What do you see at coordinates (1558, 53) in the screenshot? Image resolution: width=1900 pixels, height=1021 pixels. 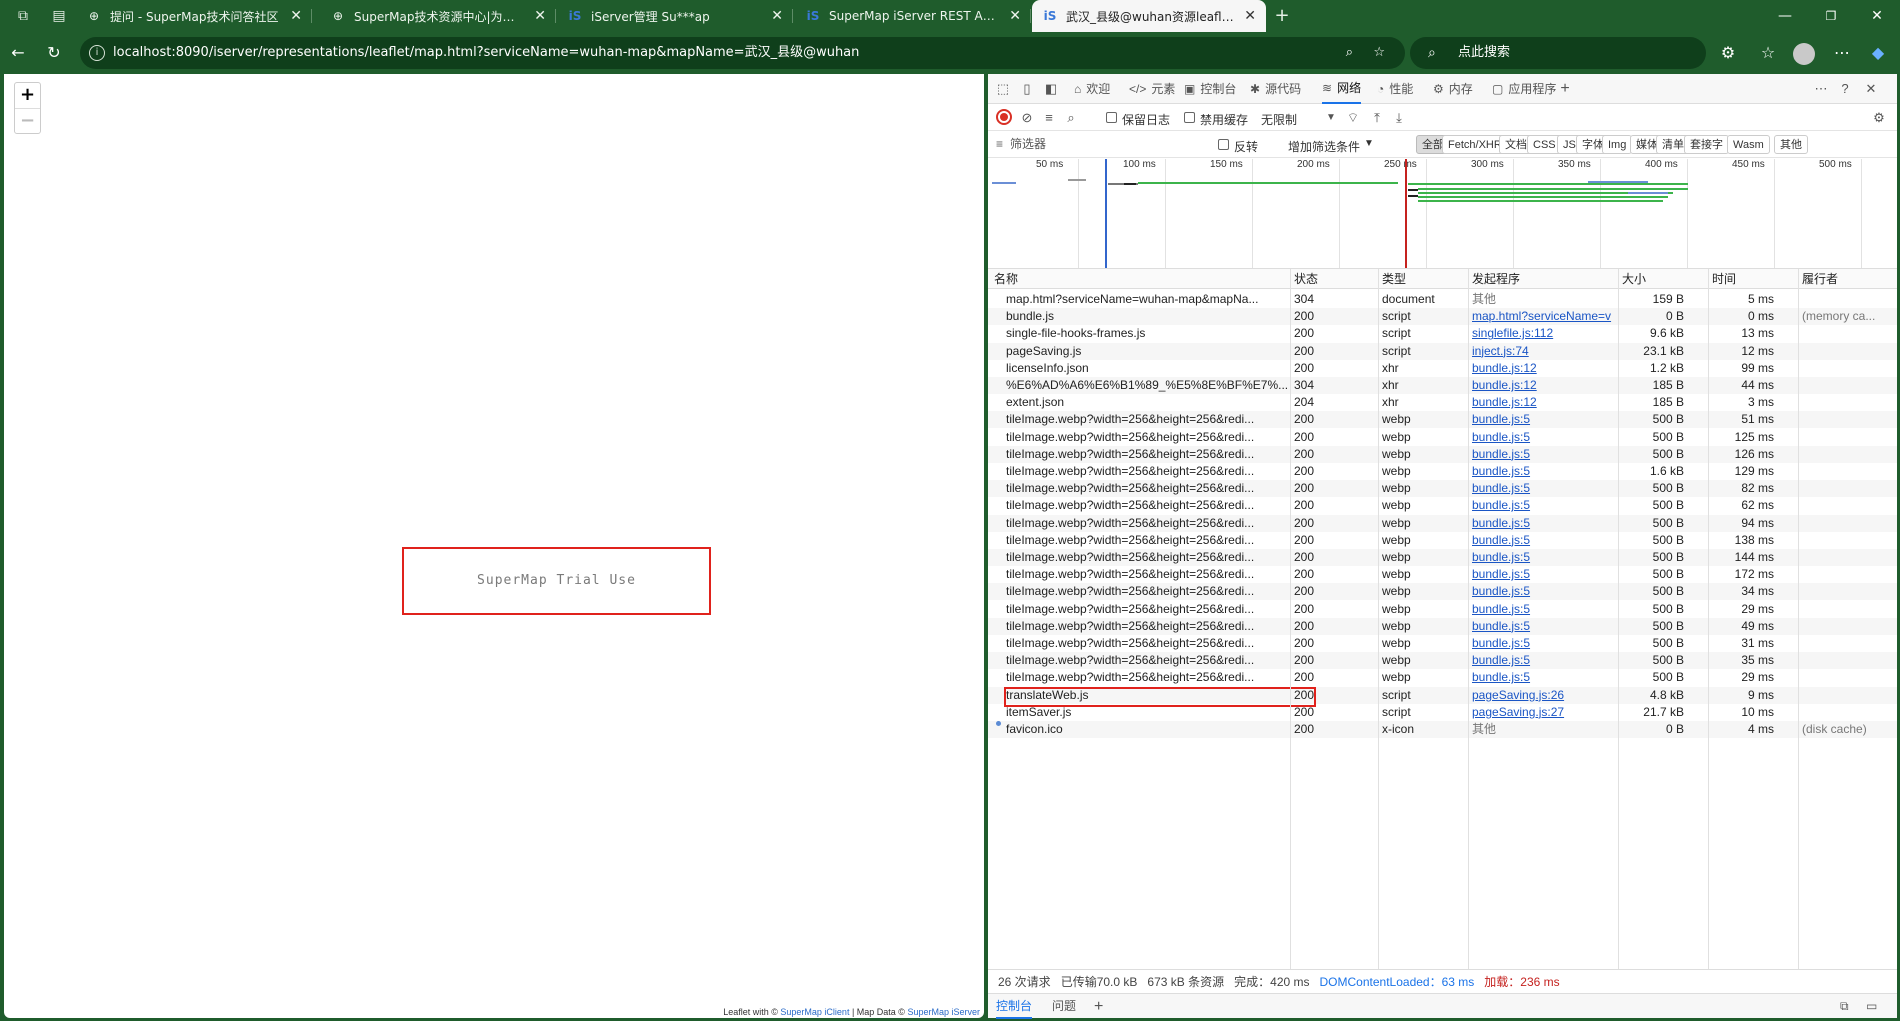 I see `search-box: ⌕ 点此搜索` at bounding box center [1558, 53].